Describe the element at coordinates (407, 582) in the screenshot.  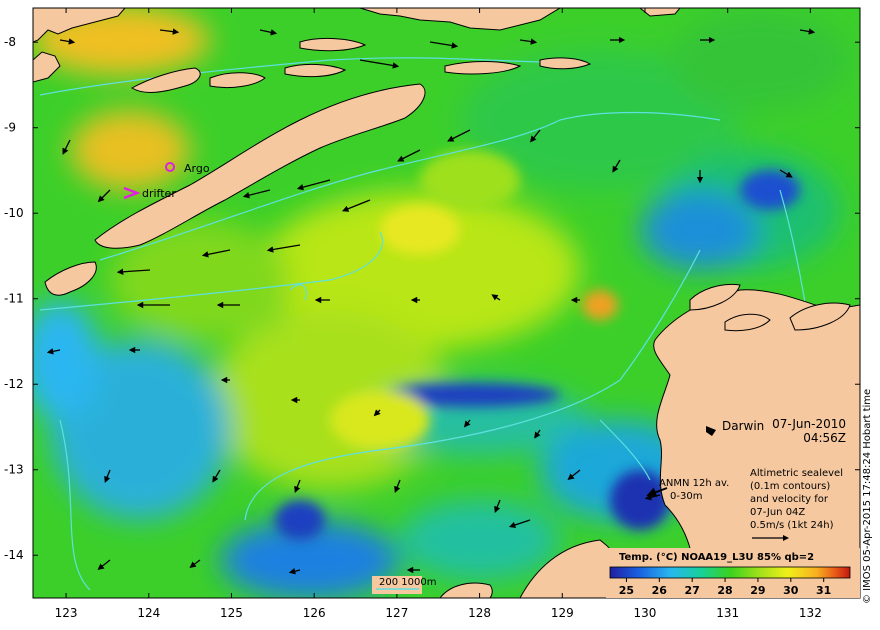
I see `bathy-legend-label: 200 1000m` at that location.